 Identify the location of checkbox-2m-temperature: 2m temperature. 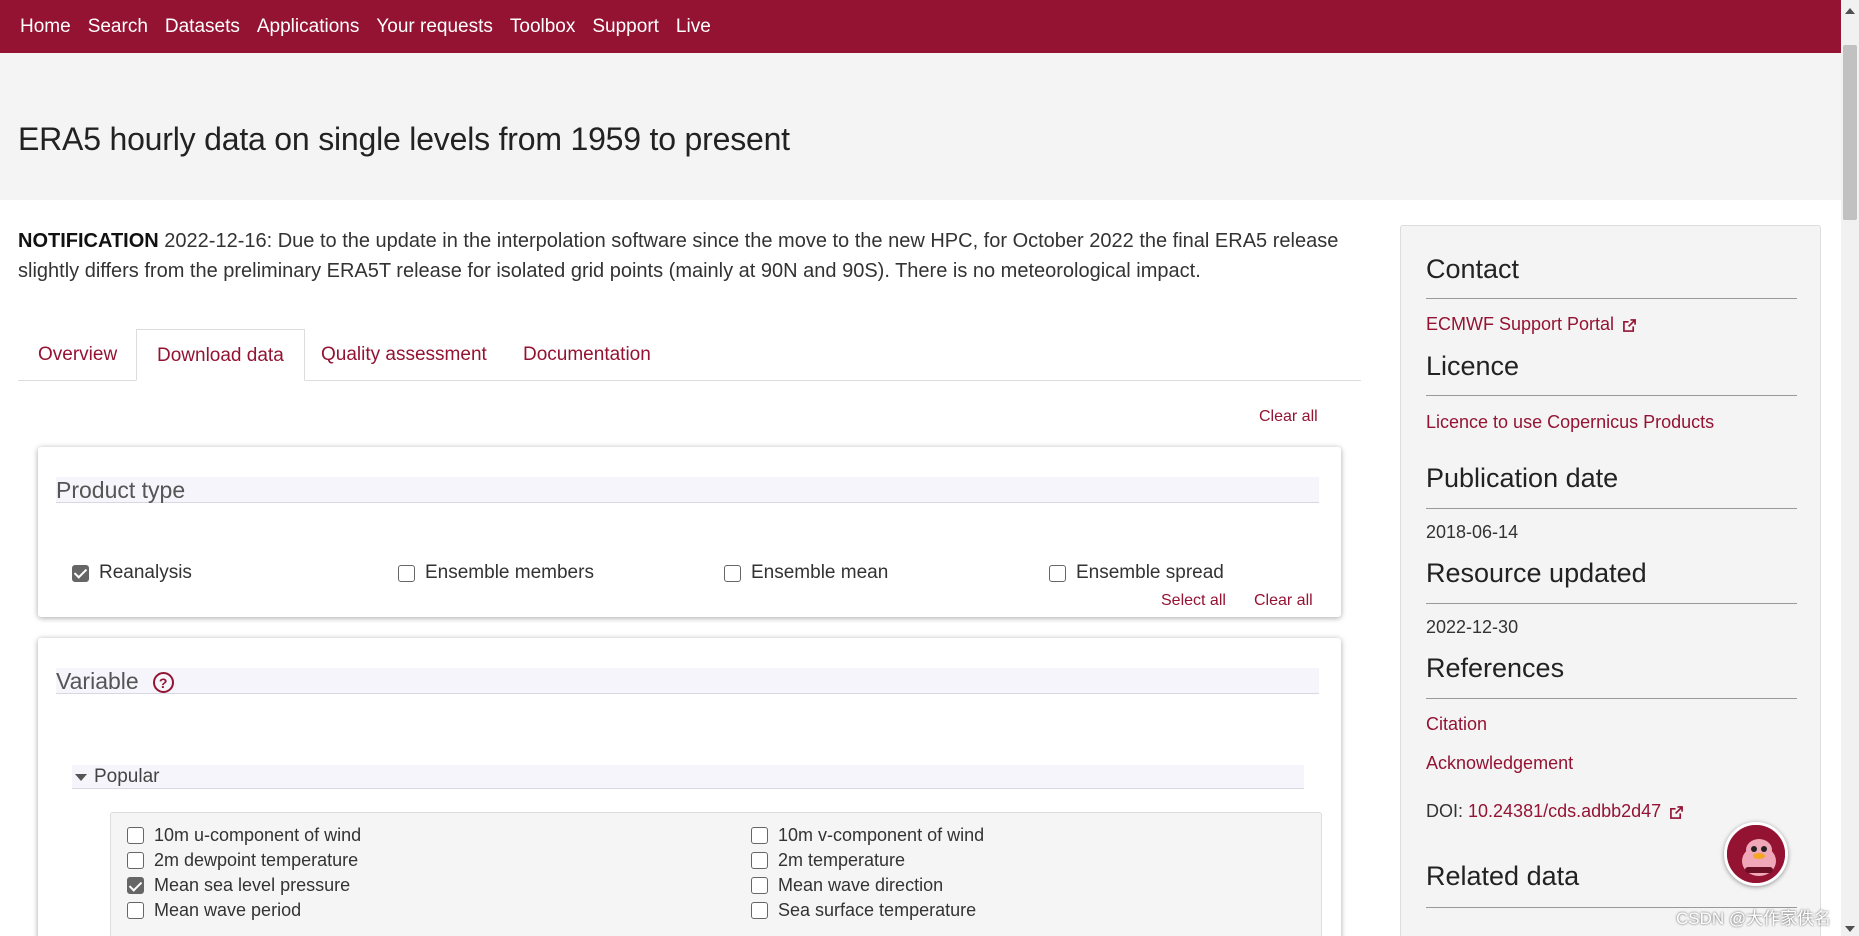
(828, 860).